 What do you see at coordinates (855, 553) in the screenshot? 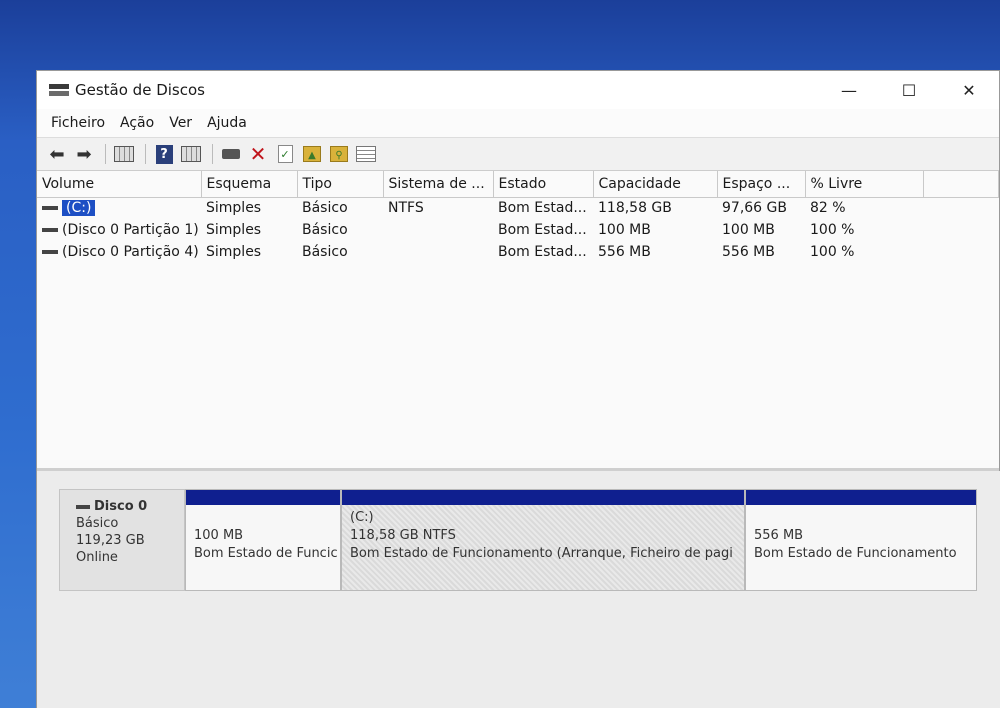
I see `partition-status: Bom Estado de Funcionamento` at bounding box center [855, 553].